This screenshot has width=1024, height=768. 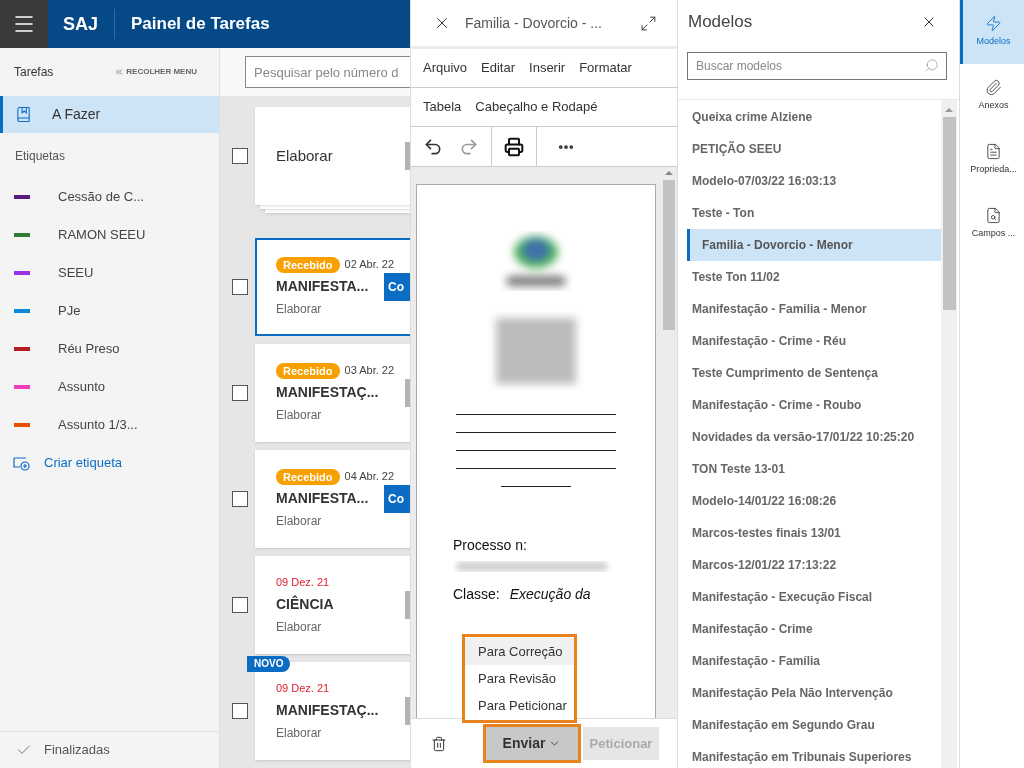 What do you see at coordinates (476, 594) in the screenshot?
I see `class-label: Classe:` at bounding box center [476, 594].